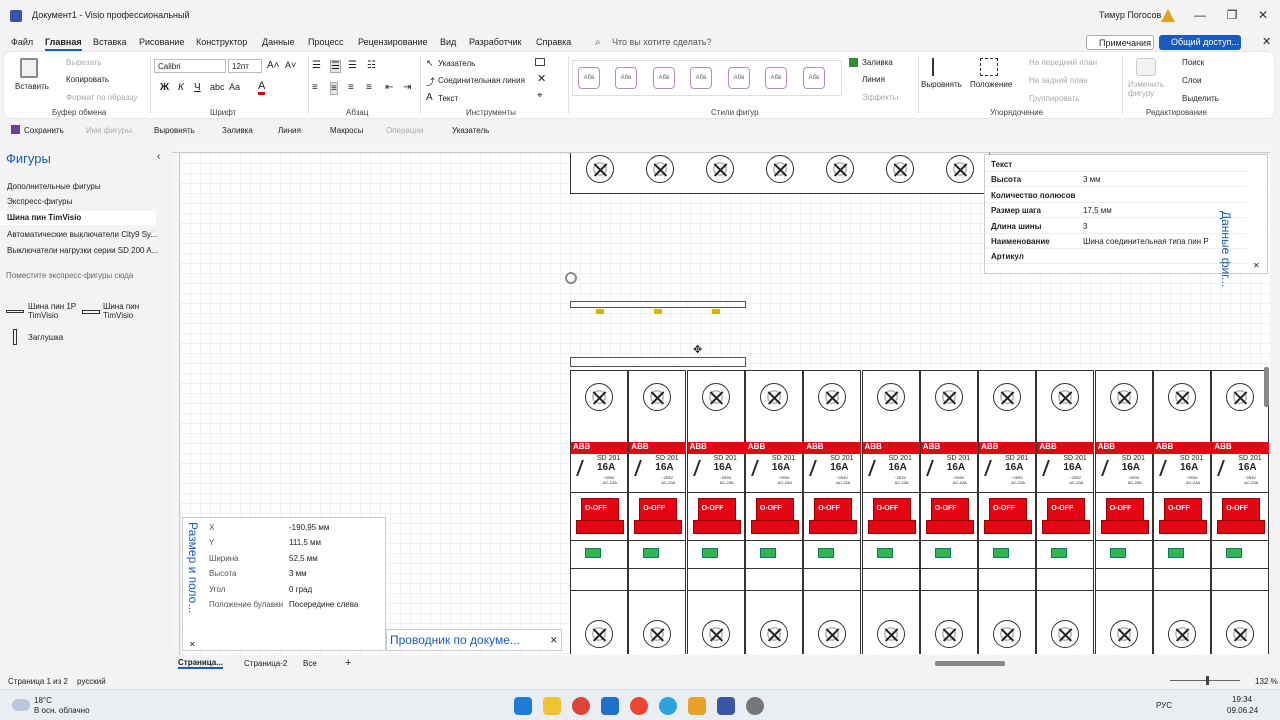 This screenshot has height=720, width=1280. I want to click on effects-button: Эффекты, so click(880, 97).